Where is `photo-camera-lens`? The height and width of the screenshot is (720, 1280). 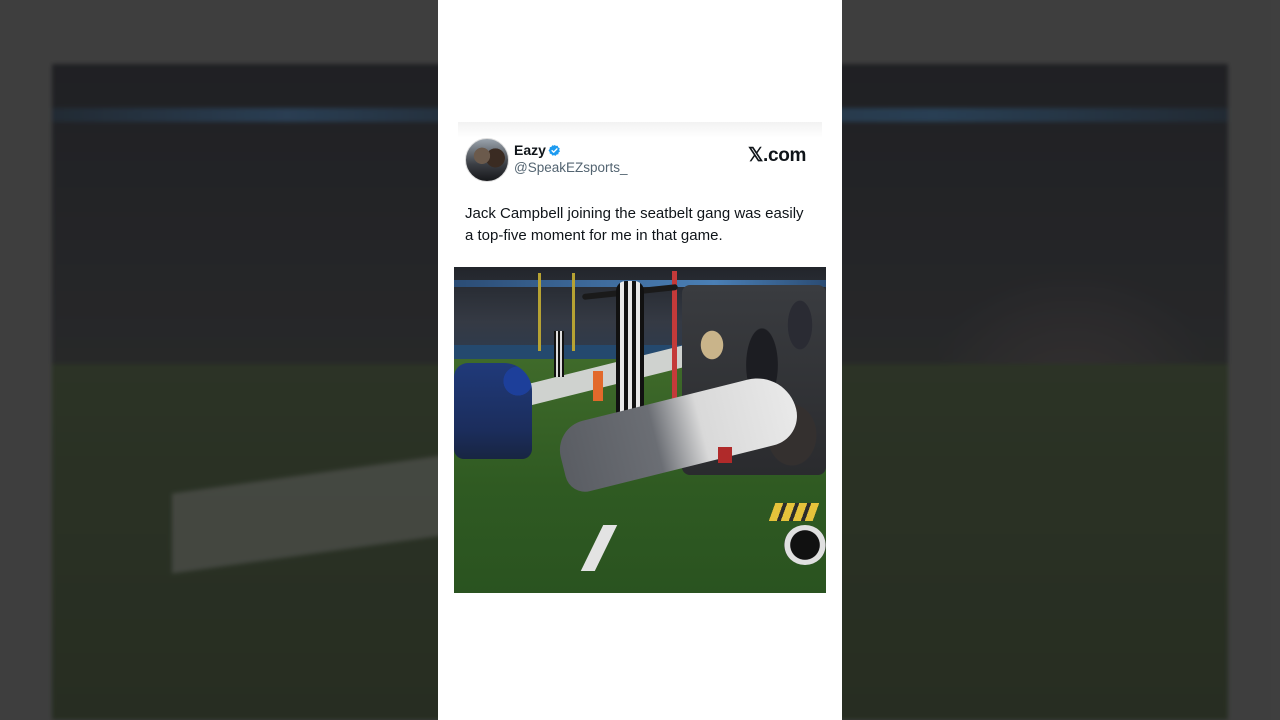 photo-camera-lens is located at coordinates (805, 545).